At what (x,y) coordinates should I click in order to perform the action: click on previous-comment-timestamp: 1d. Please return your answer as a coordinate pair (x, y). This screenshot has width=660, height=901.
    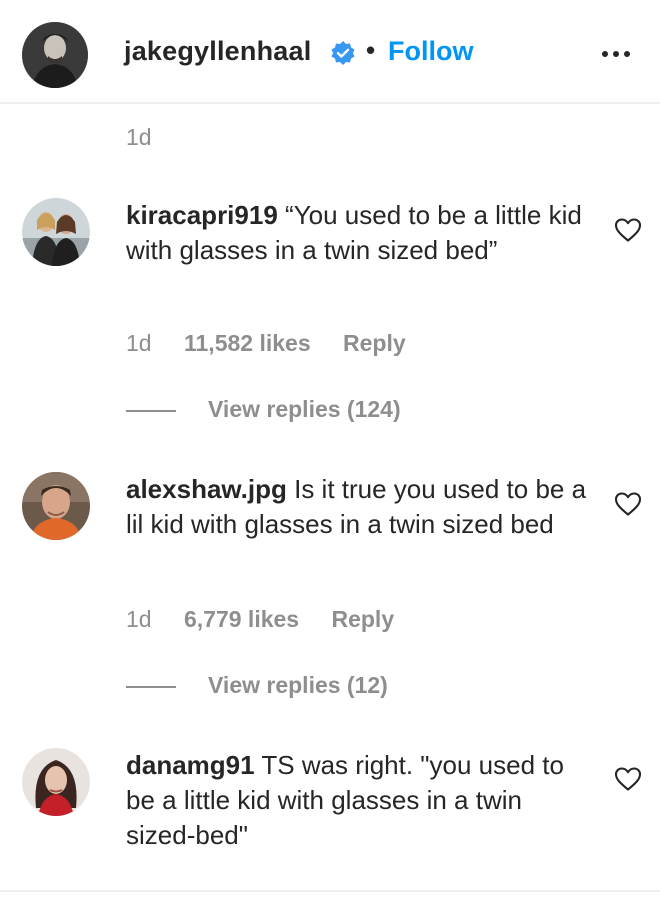
    Looking at the image, I should click on (139, 137).